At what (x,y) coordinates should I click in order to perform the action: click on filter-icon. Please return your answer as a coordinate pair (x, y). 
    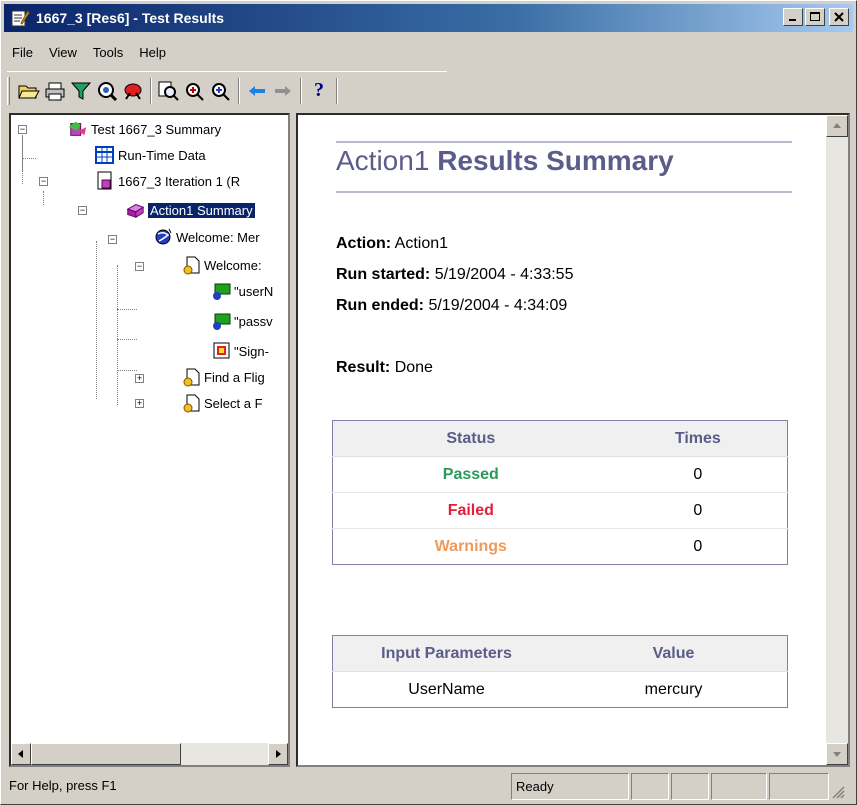
    Looking at the image, I should click on (81, 91).